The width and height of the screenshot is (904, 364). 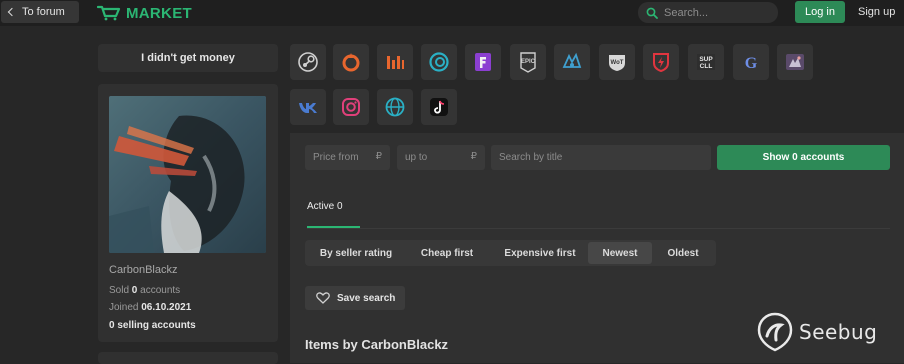 I want to click on game-battlenet, so click(x=395, y=62).